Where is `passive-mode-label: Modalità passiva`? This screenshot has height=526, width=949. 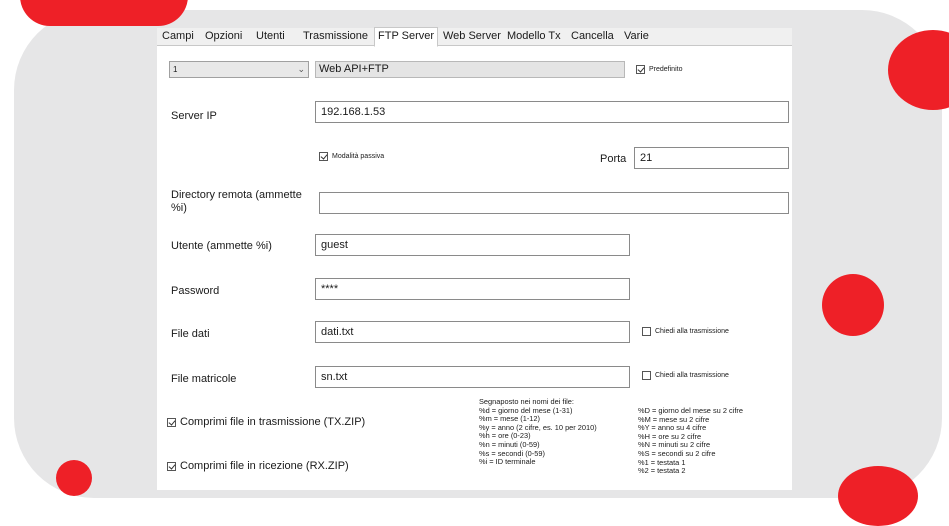 passive-mode-label: Modalità passiva is located at coordinates (358, 156).